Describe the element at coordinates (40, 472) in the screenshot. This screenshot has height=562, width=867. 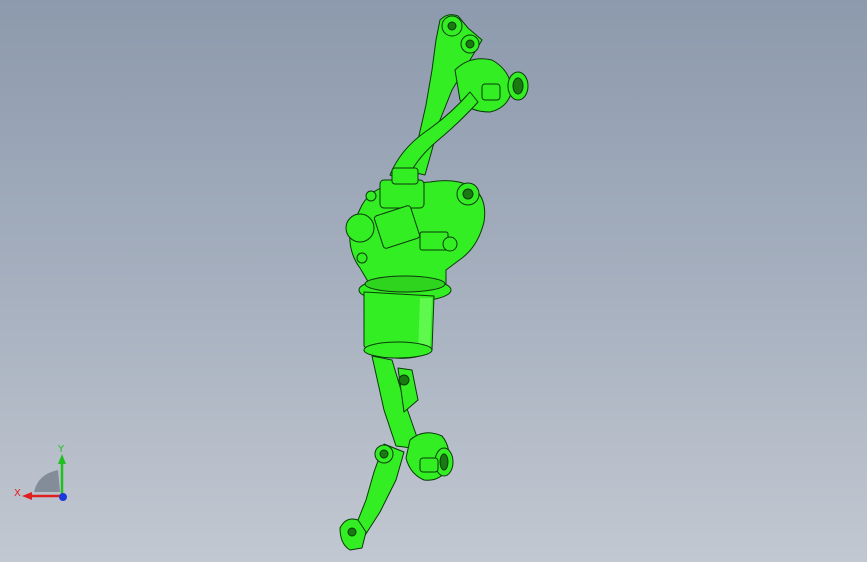
I see `view-orientation-triad: Y X` at that location.